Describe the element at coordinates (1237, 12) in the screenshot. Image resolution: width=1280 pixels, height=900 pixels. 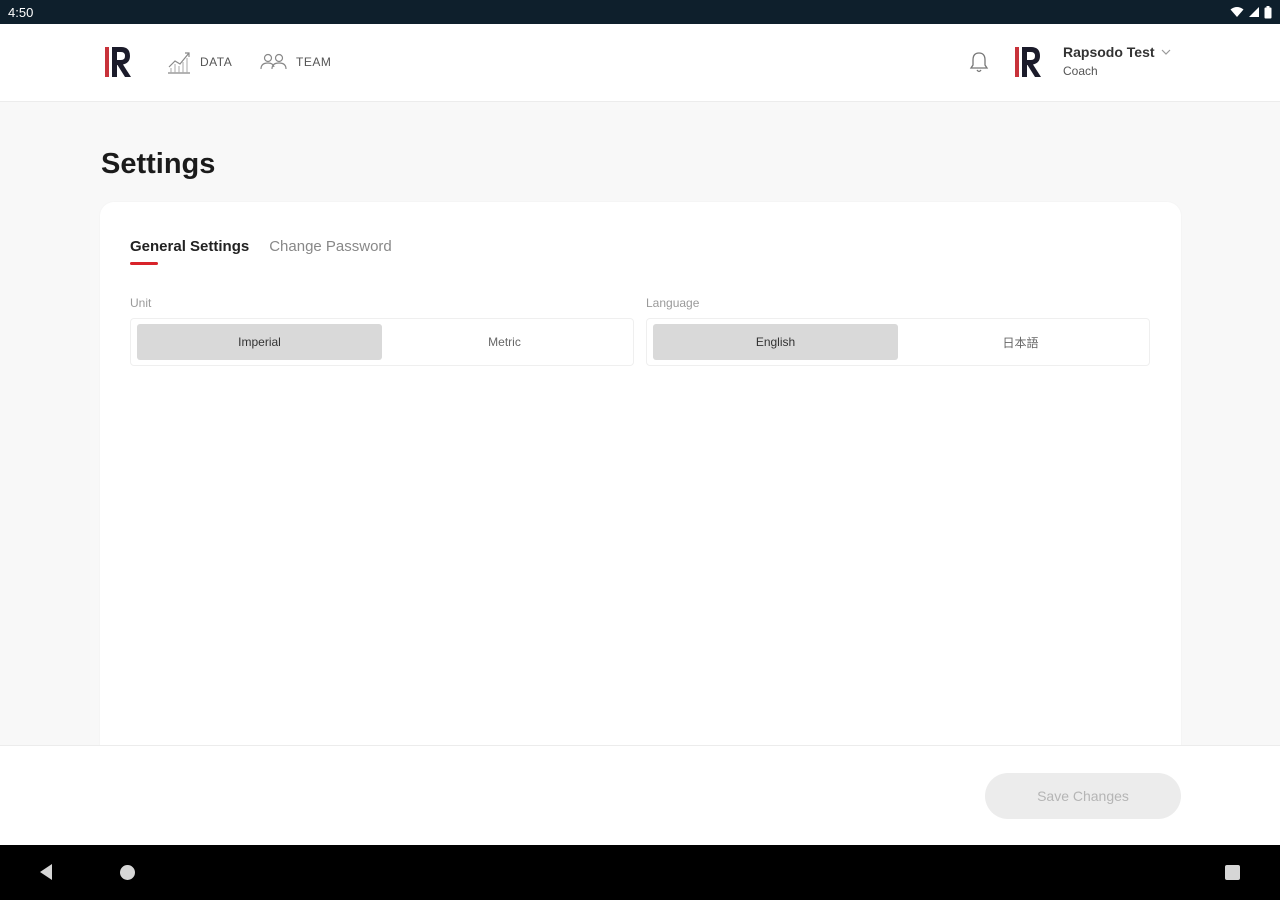
I see `wifi-icon` at that location.